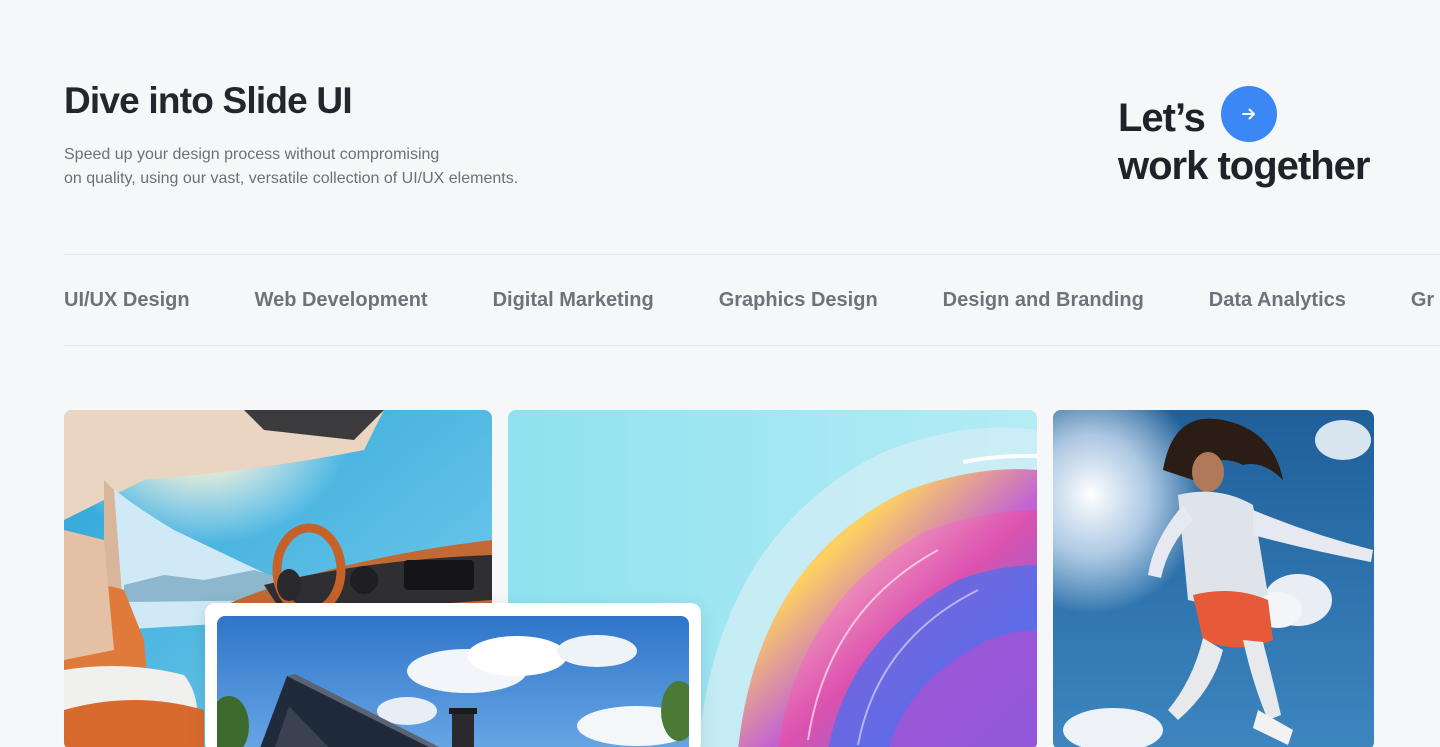  Describe the element at coordinates (1244, 166) in the screenshot. I see `cta-line-2: work together` at that location.